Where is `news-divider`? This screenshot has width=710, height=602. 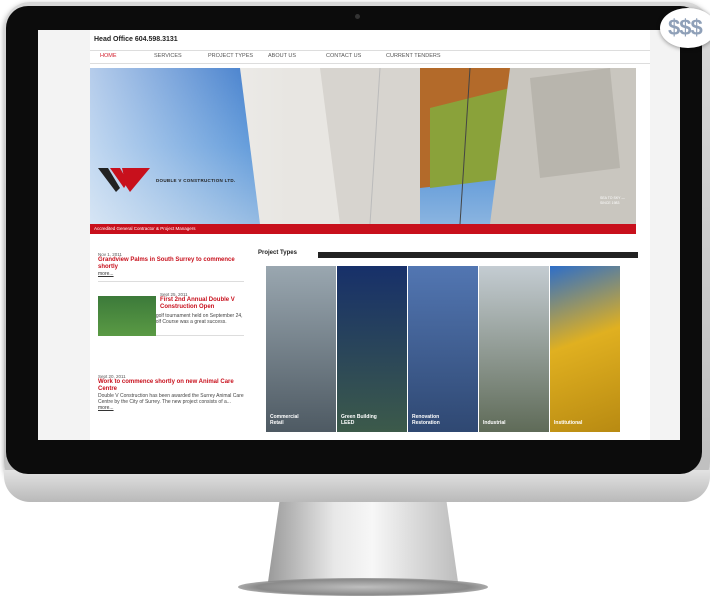
news-divider is located at coordinates (171, 281).